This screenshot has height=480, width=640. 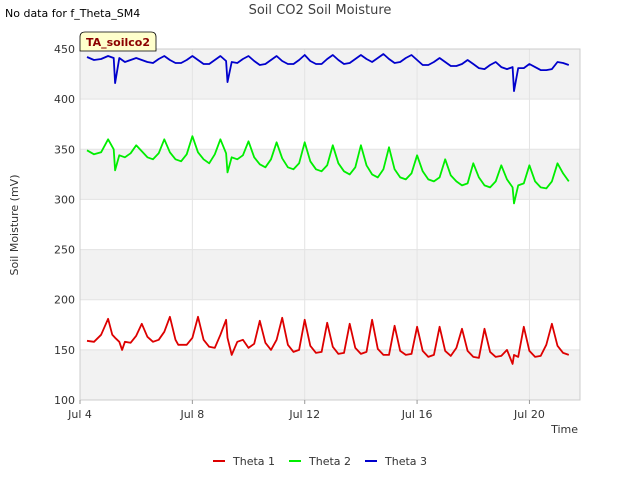 I want to click on x-tick-label: Jul 12, so click(x=304, y=414).